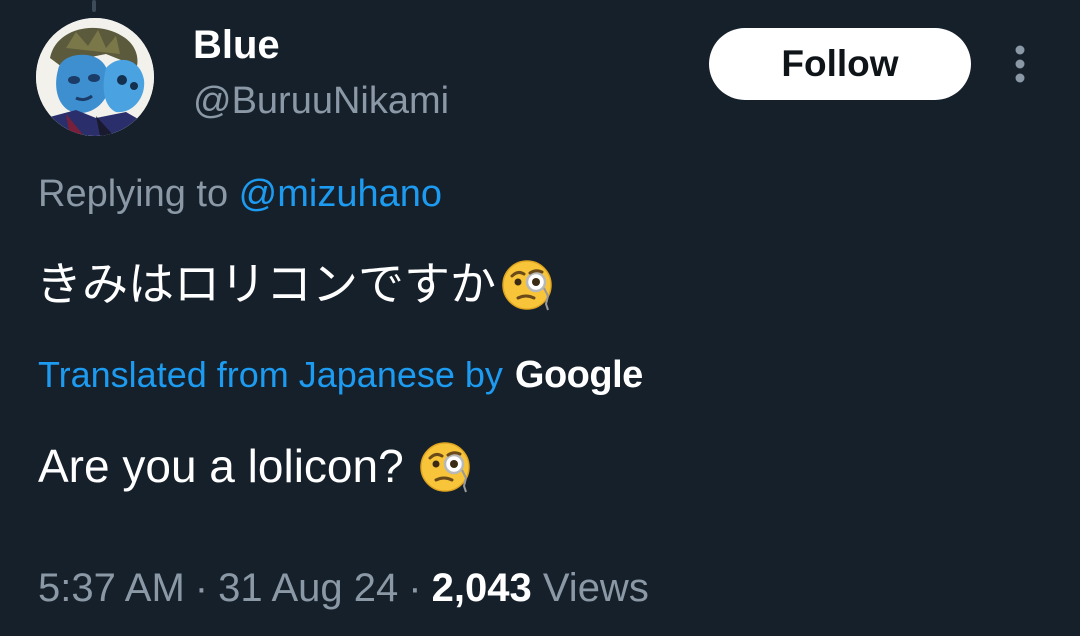  I want to click on display-name: Blue, so click(236, 45).